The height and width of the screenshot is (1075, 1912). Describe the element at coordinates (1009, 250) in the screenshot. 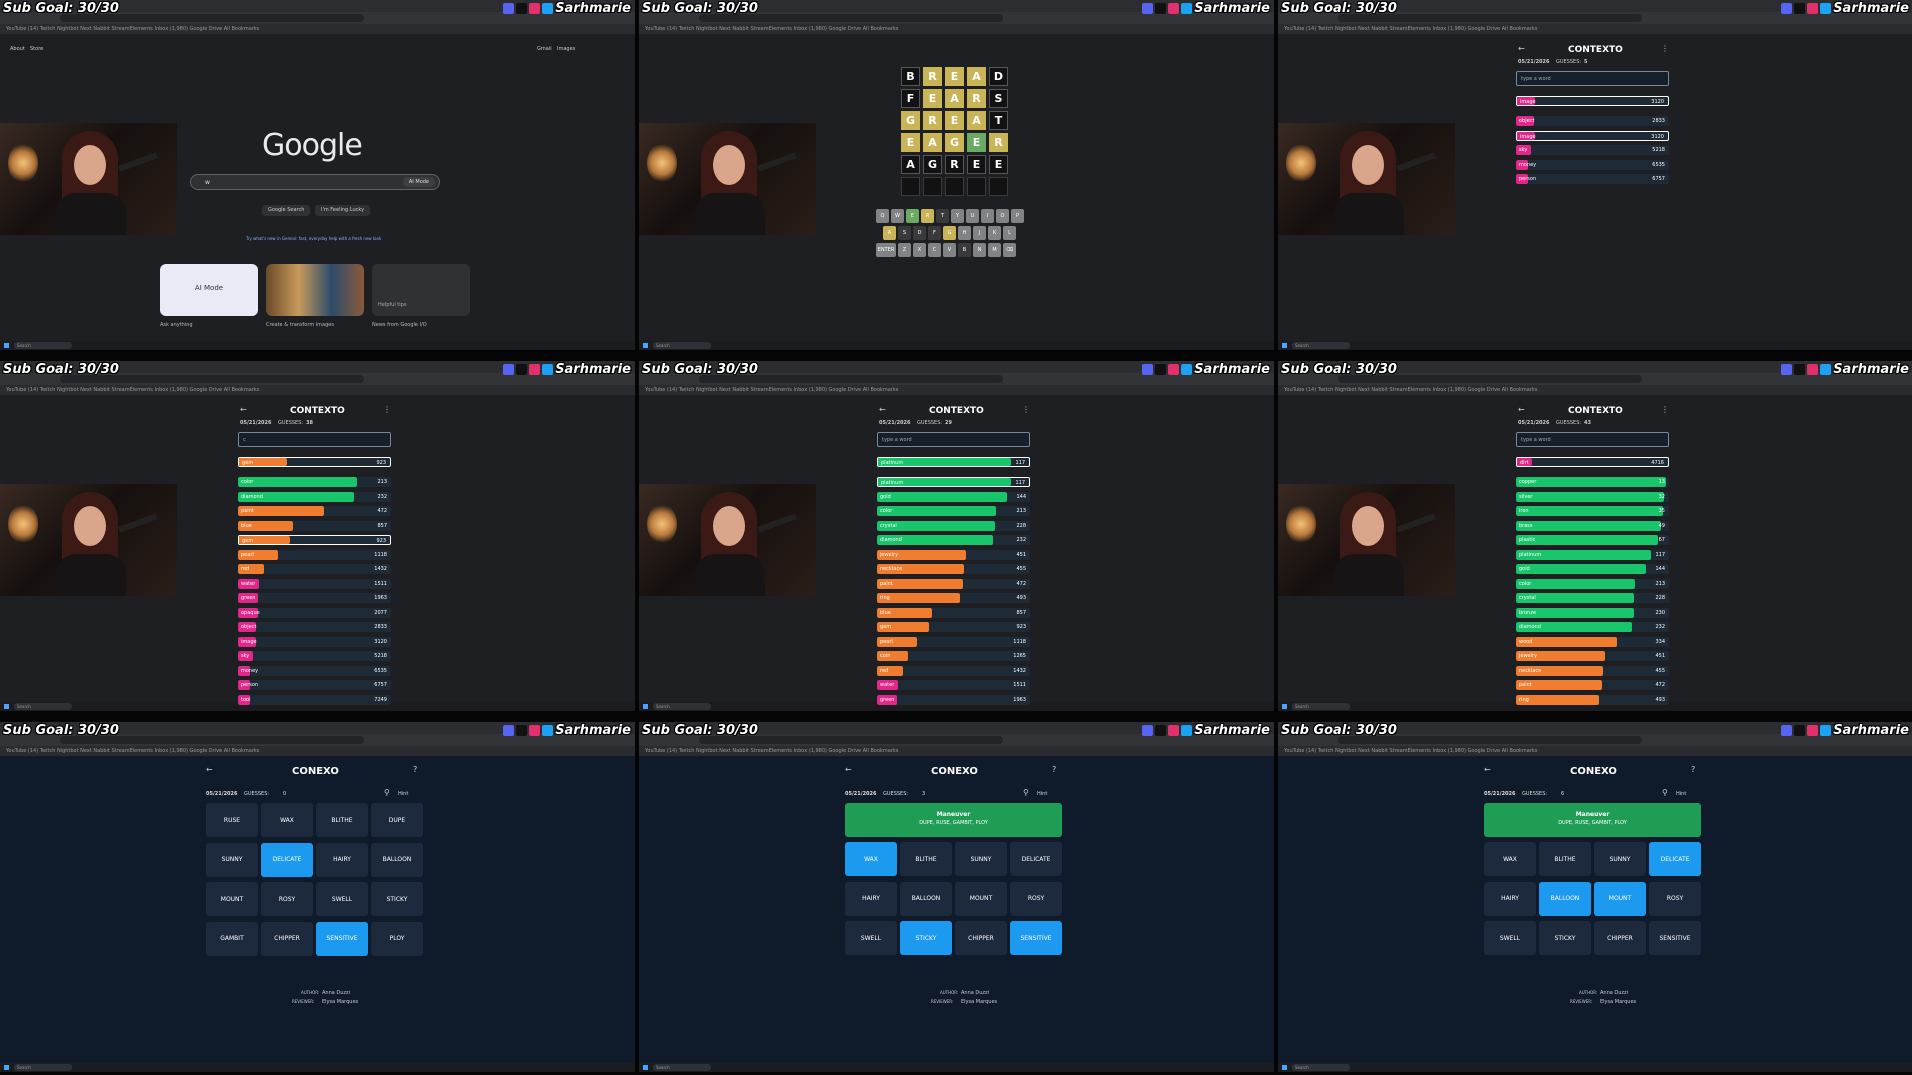

I see `key-backspace: ⌫` at that location.